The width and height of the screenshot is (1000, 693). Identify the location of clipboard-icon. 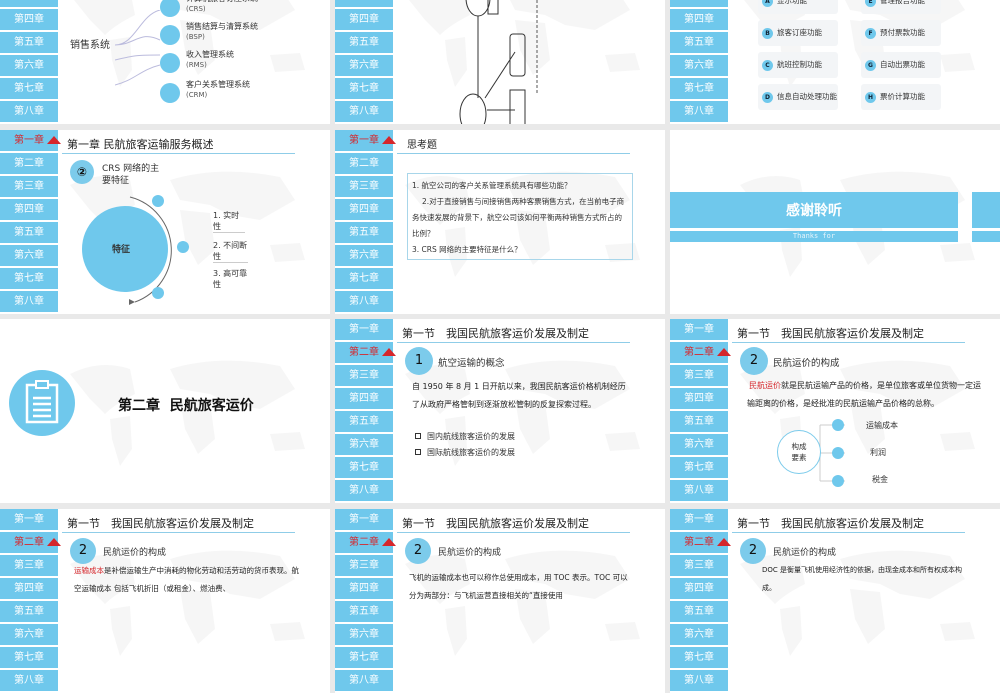
(42, 402).